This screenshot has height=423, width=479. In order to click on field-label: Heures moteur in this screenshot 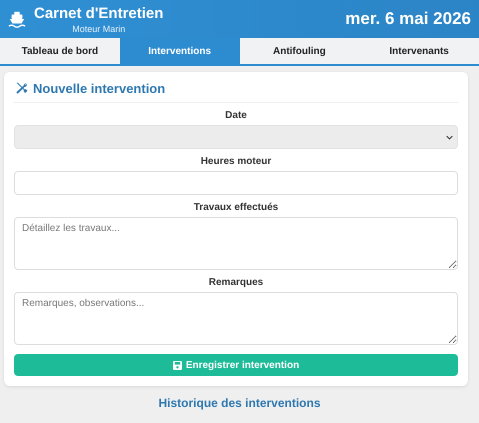, I will do `click(236, 161)`.